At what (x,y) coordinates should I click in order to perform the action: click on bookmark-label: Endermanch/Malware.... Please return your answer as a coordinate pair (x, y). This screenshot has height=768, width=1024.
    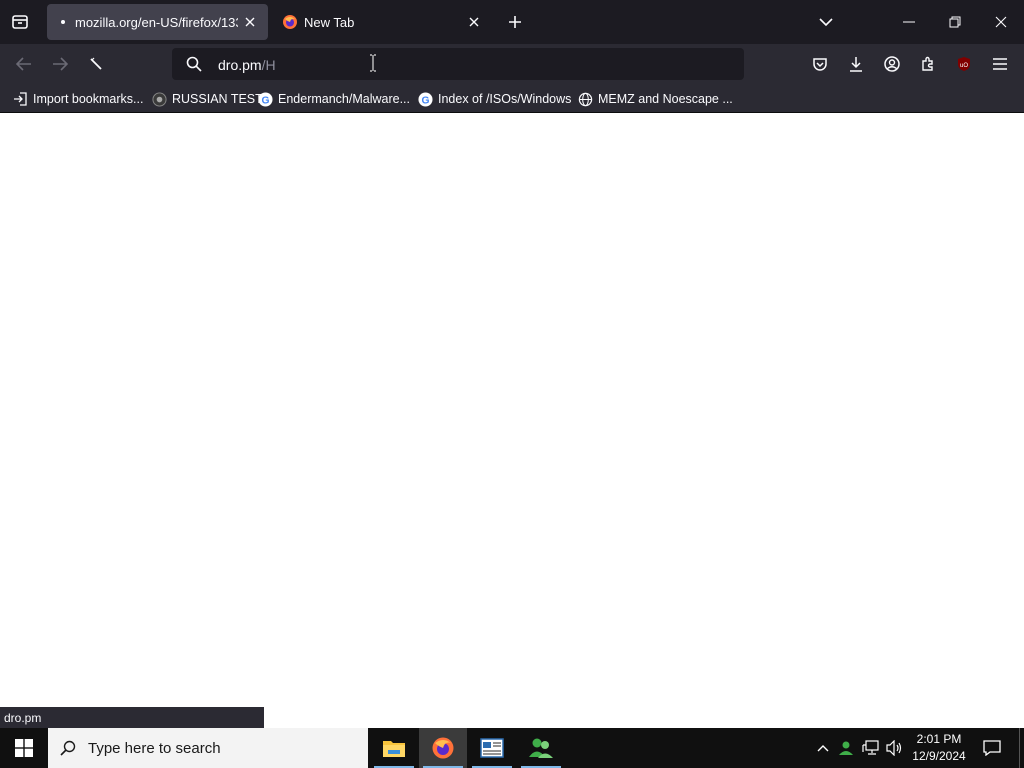
    Looking at the image, I should click on (344, 99).